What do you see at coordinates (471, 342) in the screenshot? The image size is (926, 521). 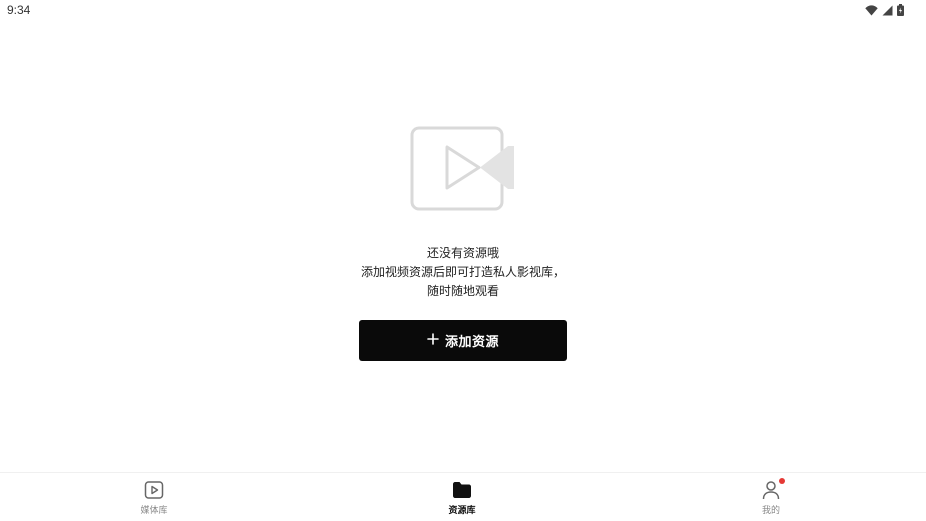 I see `add-resource-label: 添加资源` at bounding box center [471, 342].